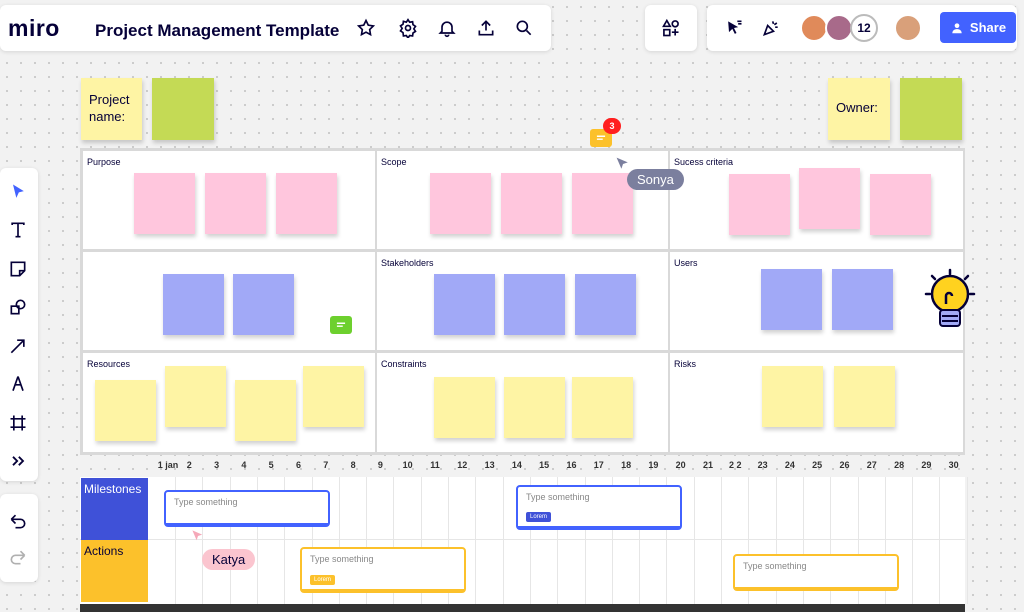 This screenshot has width=1024, height=612. I want to click on project-name-value-sticky, so click(183, 109).